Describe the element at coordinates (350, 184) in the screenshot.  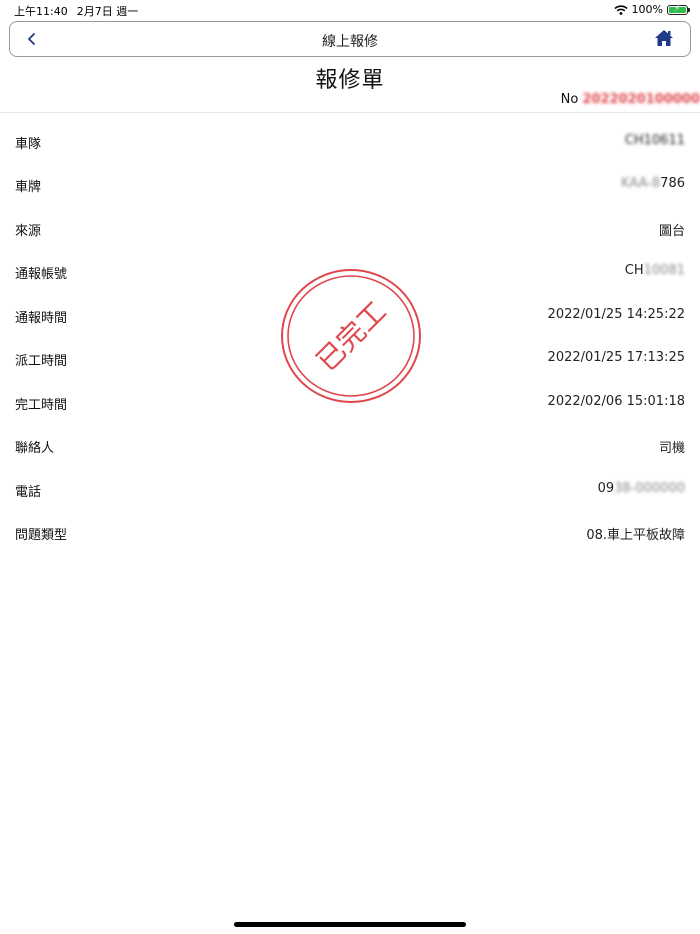
I see `detail-row-plate: 車牌 KAA-8786` at that location.